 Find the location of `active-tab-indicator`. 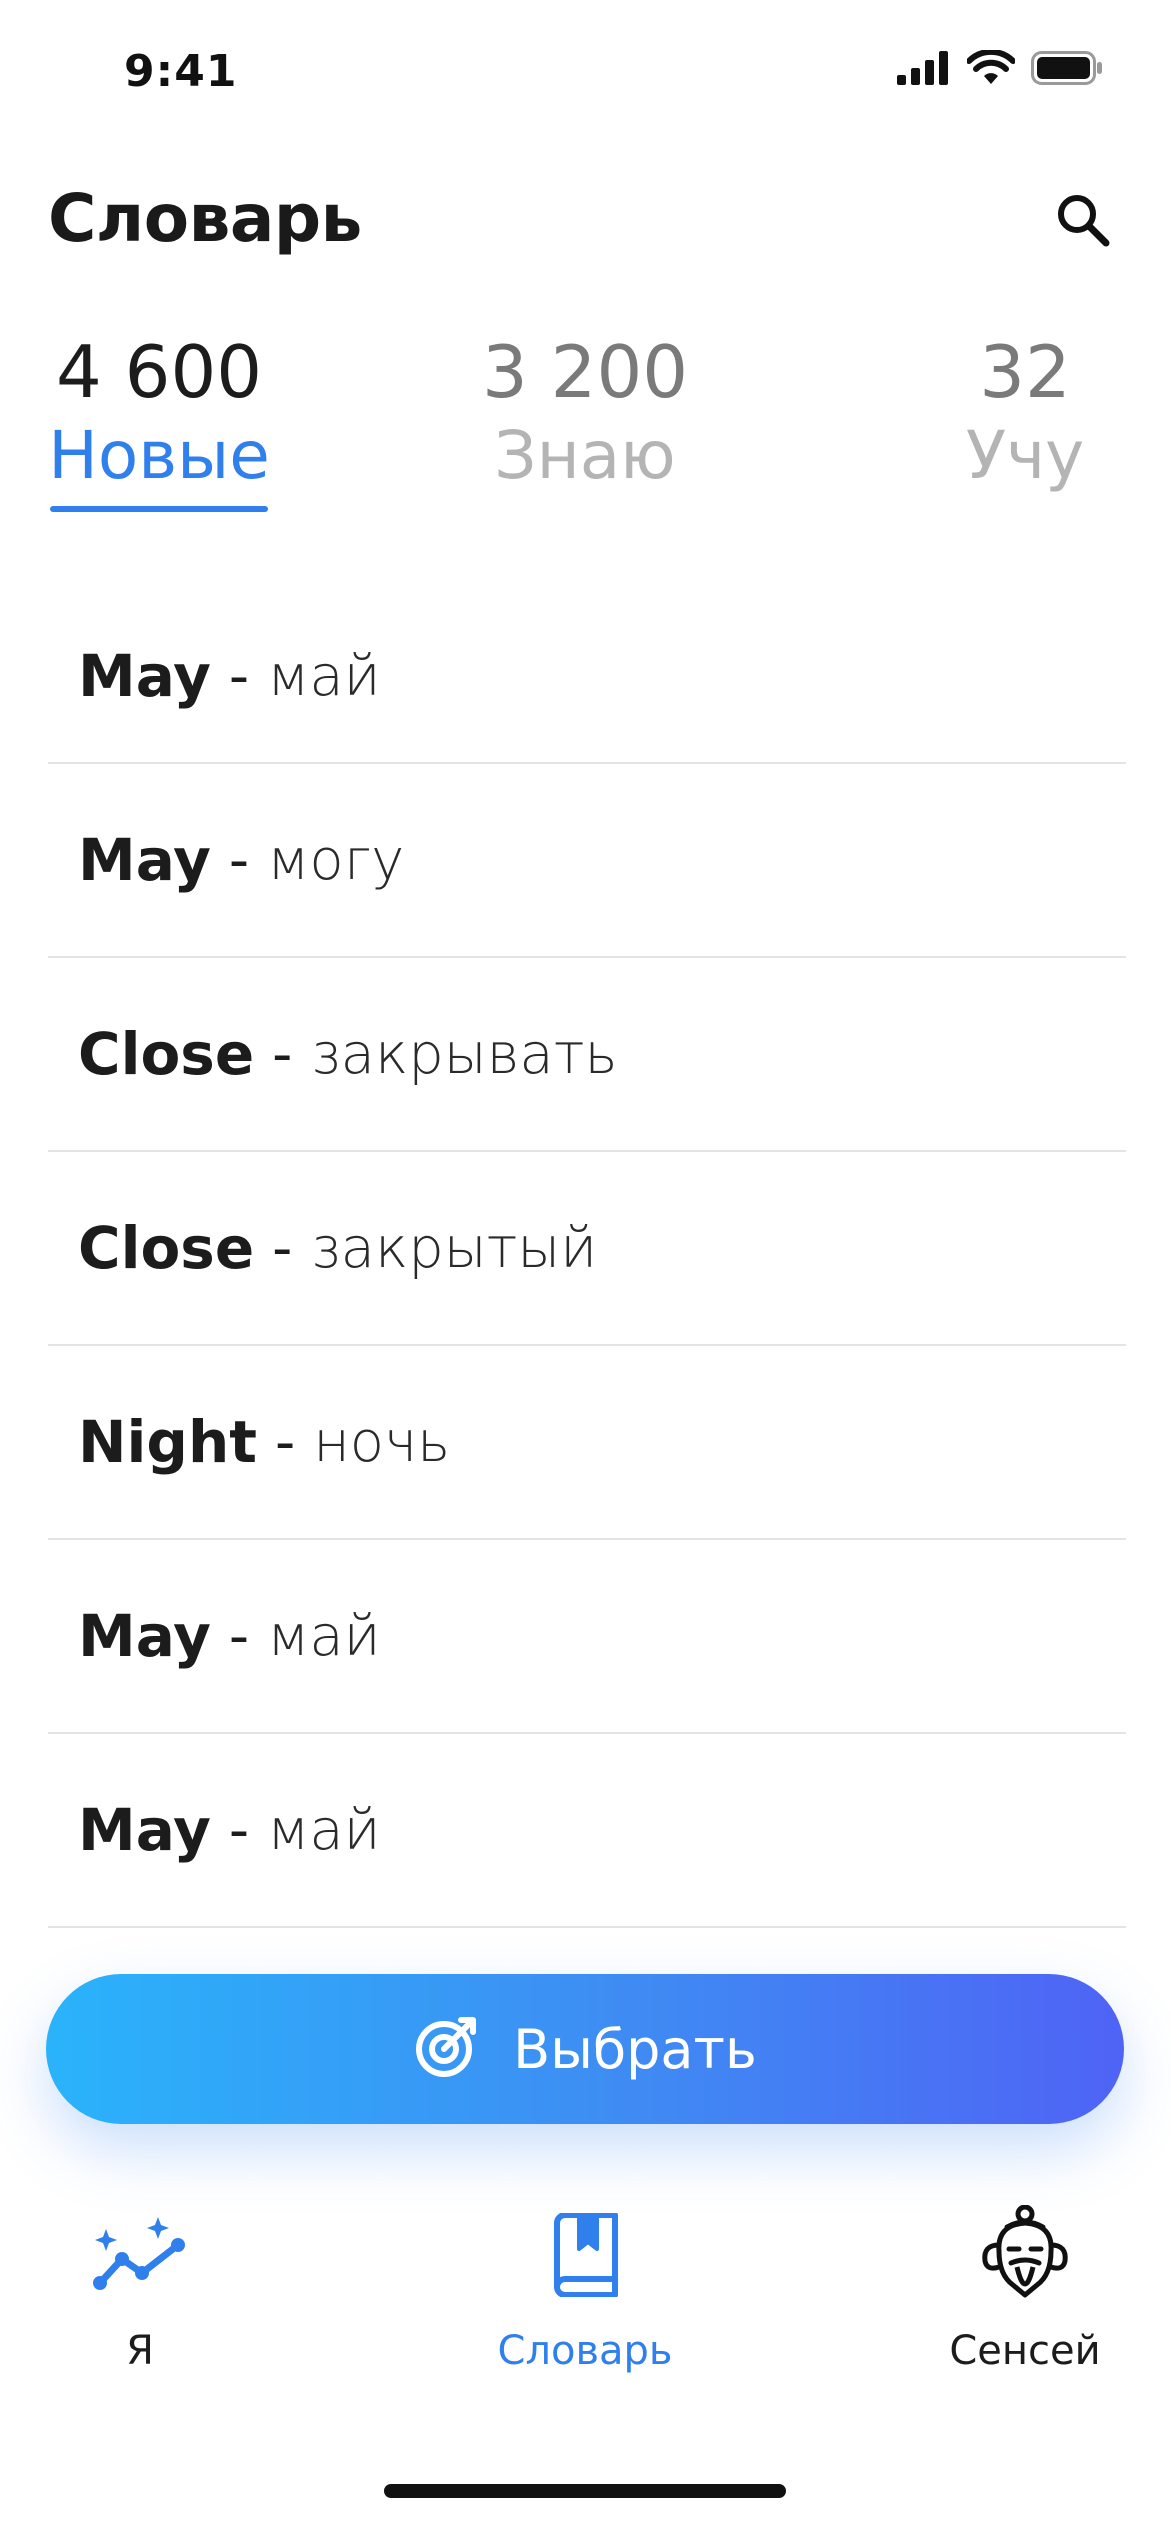

active-tab-indicator is located at coordinates (159, 509).